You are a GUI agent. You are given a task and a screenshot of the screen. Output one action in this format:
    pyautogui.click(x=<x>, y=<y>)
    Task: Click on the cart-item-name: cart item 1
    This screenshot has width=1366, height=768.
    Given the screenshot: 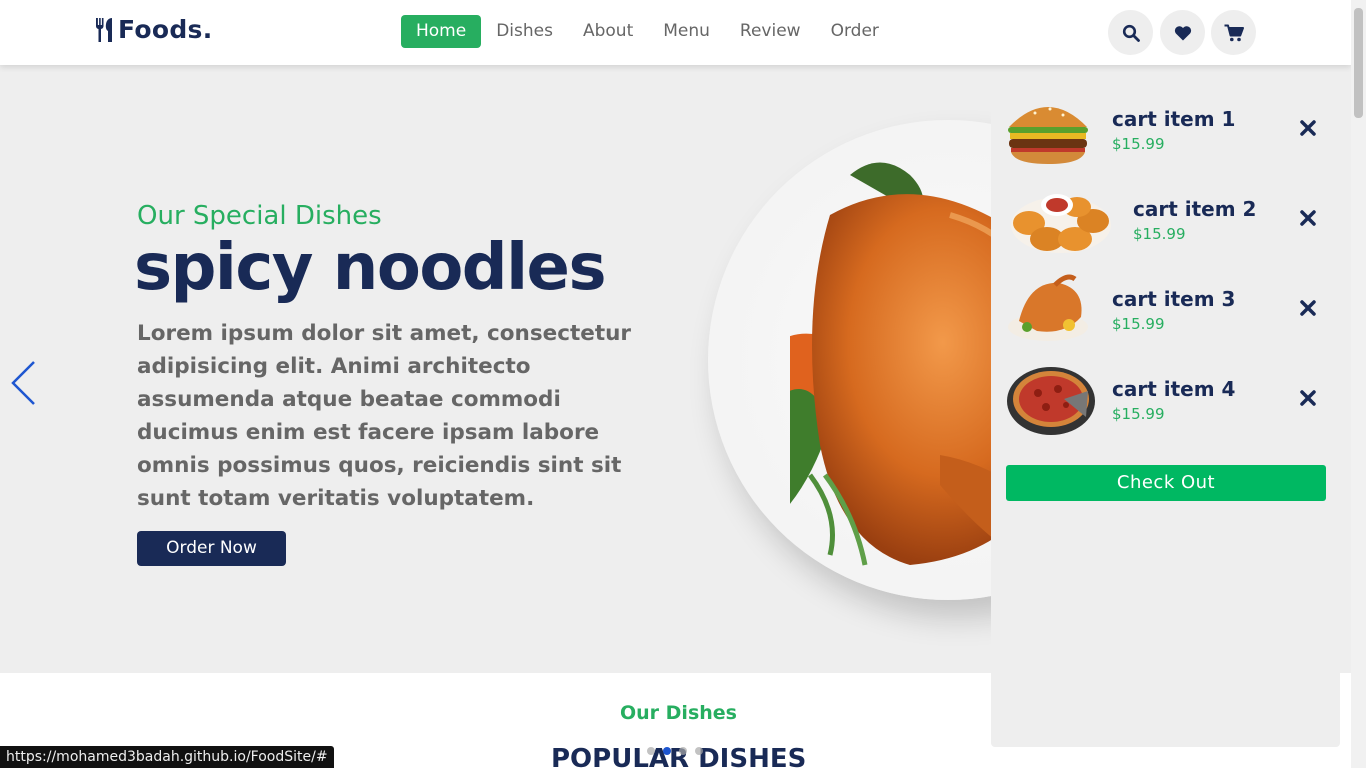 What is the action you would take?
    pyautogui.click(x=1174, y=119)
    